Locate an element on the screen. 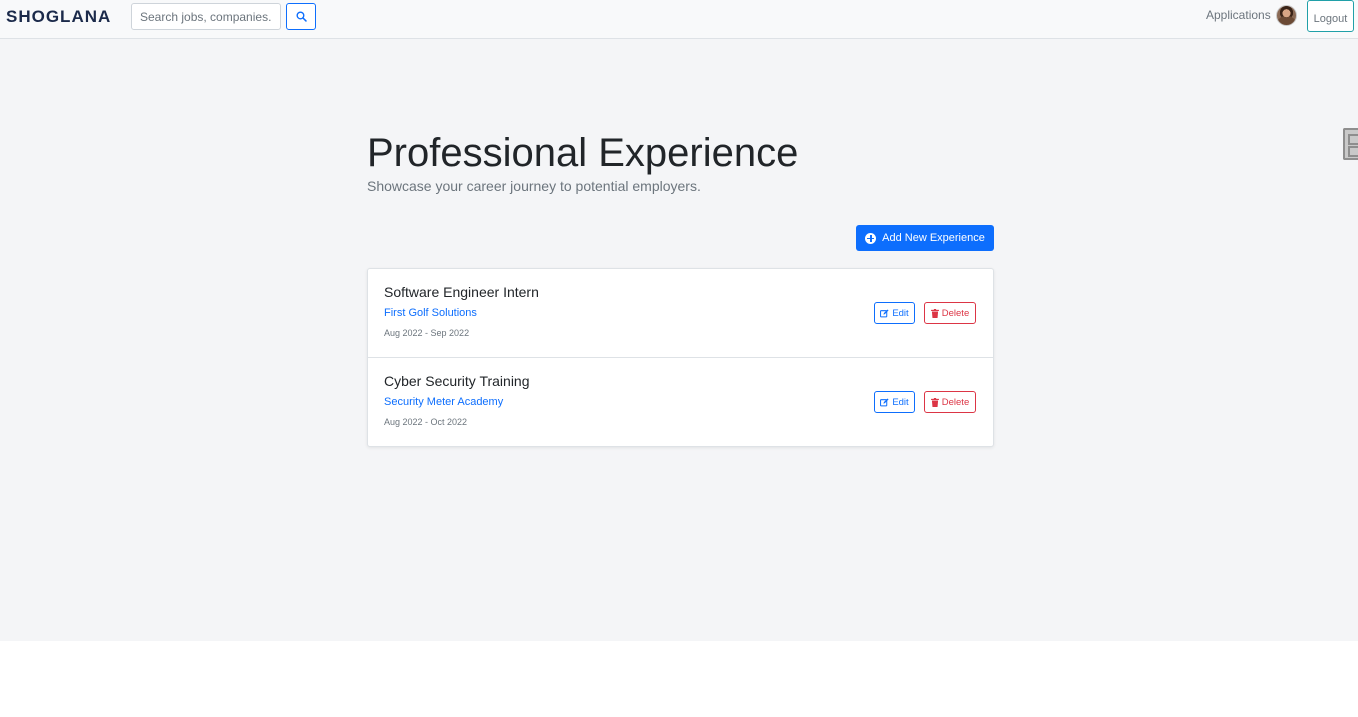 The width and height of the screenshot is (1358, 717). page-title: Professional Experience is located at coordinates (583, 153).